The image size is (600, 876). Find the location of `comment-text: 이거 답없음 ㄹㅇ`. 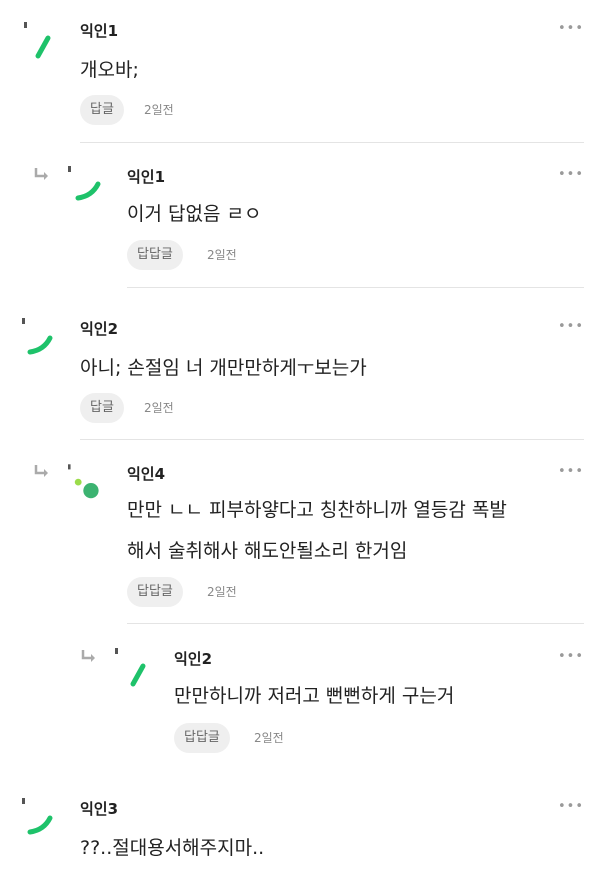

comment-text: 이거 답없음 ㄹㅇ is located at coordinates (194, 214).